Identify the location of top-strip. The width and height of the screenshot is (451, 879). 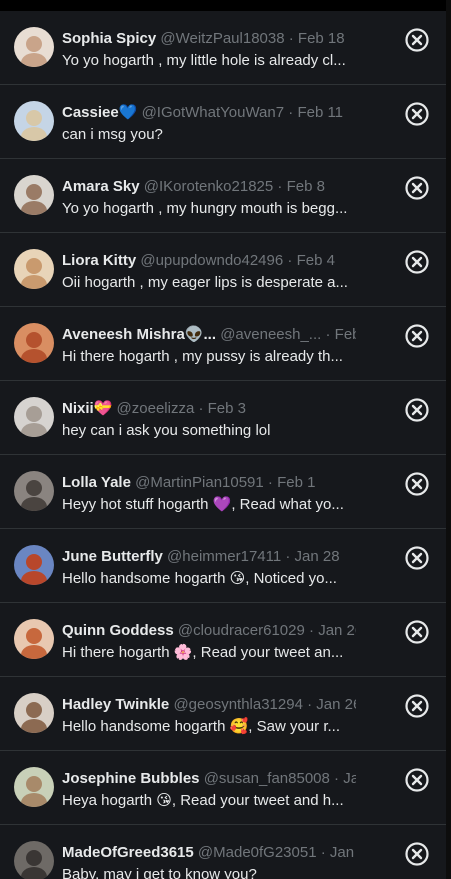
(225, 5).